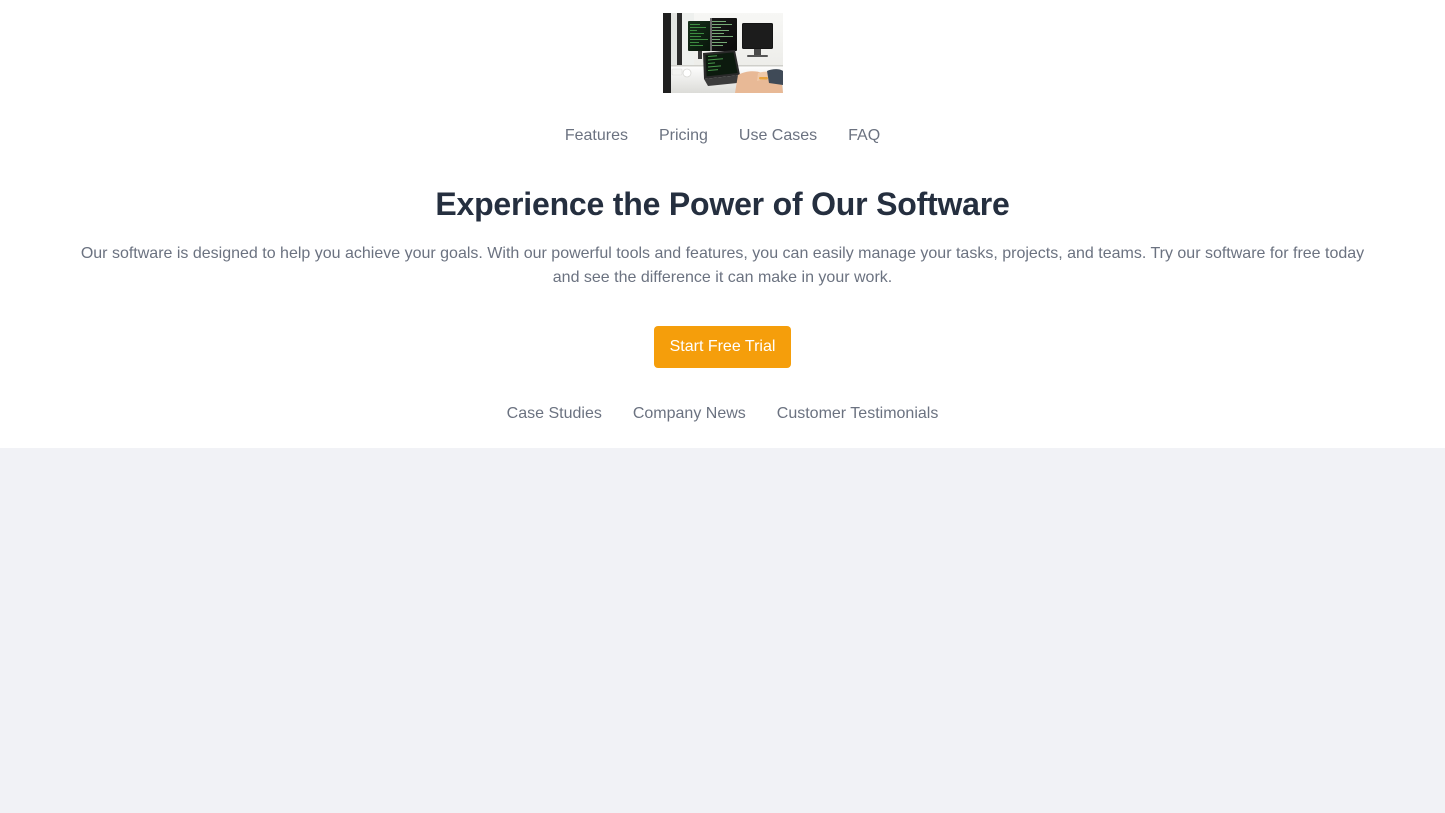 This screenshot has height=813, width=1445. Describe the element at coordinates (554, 414) in the screenshot. I see `footer-link-case-studies: Case Studies` at that location.